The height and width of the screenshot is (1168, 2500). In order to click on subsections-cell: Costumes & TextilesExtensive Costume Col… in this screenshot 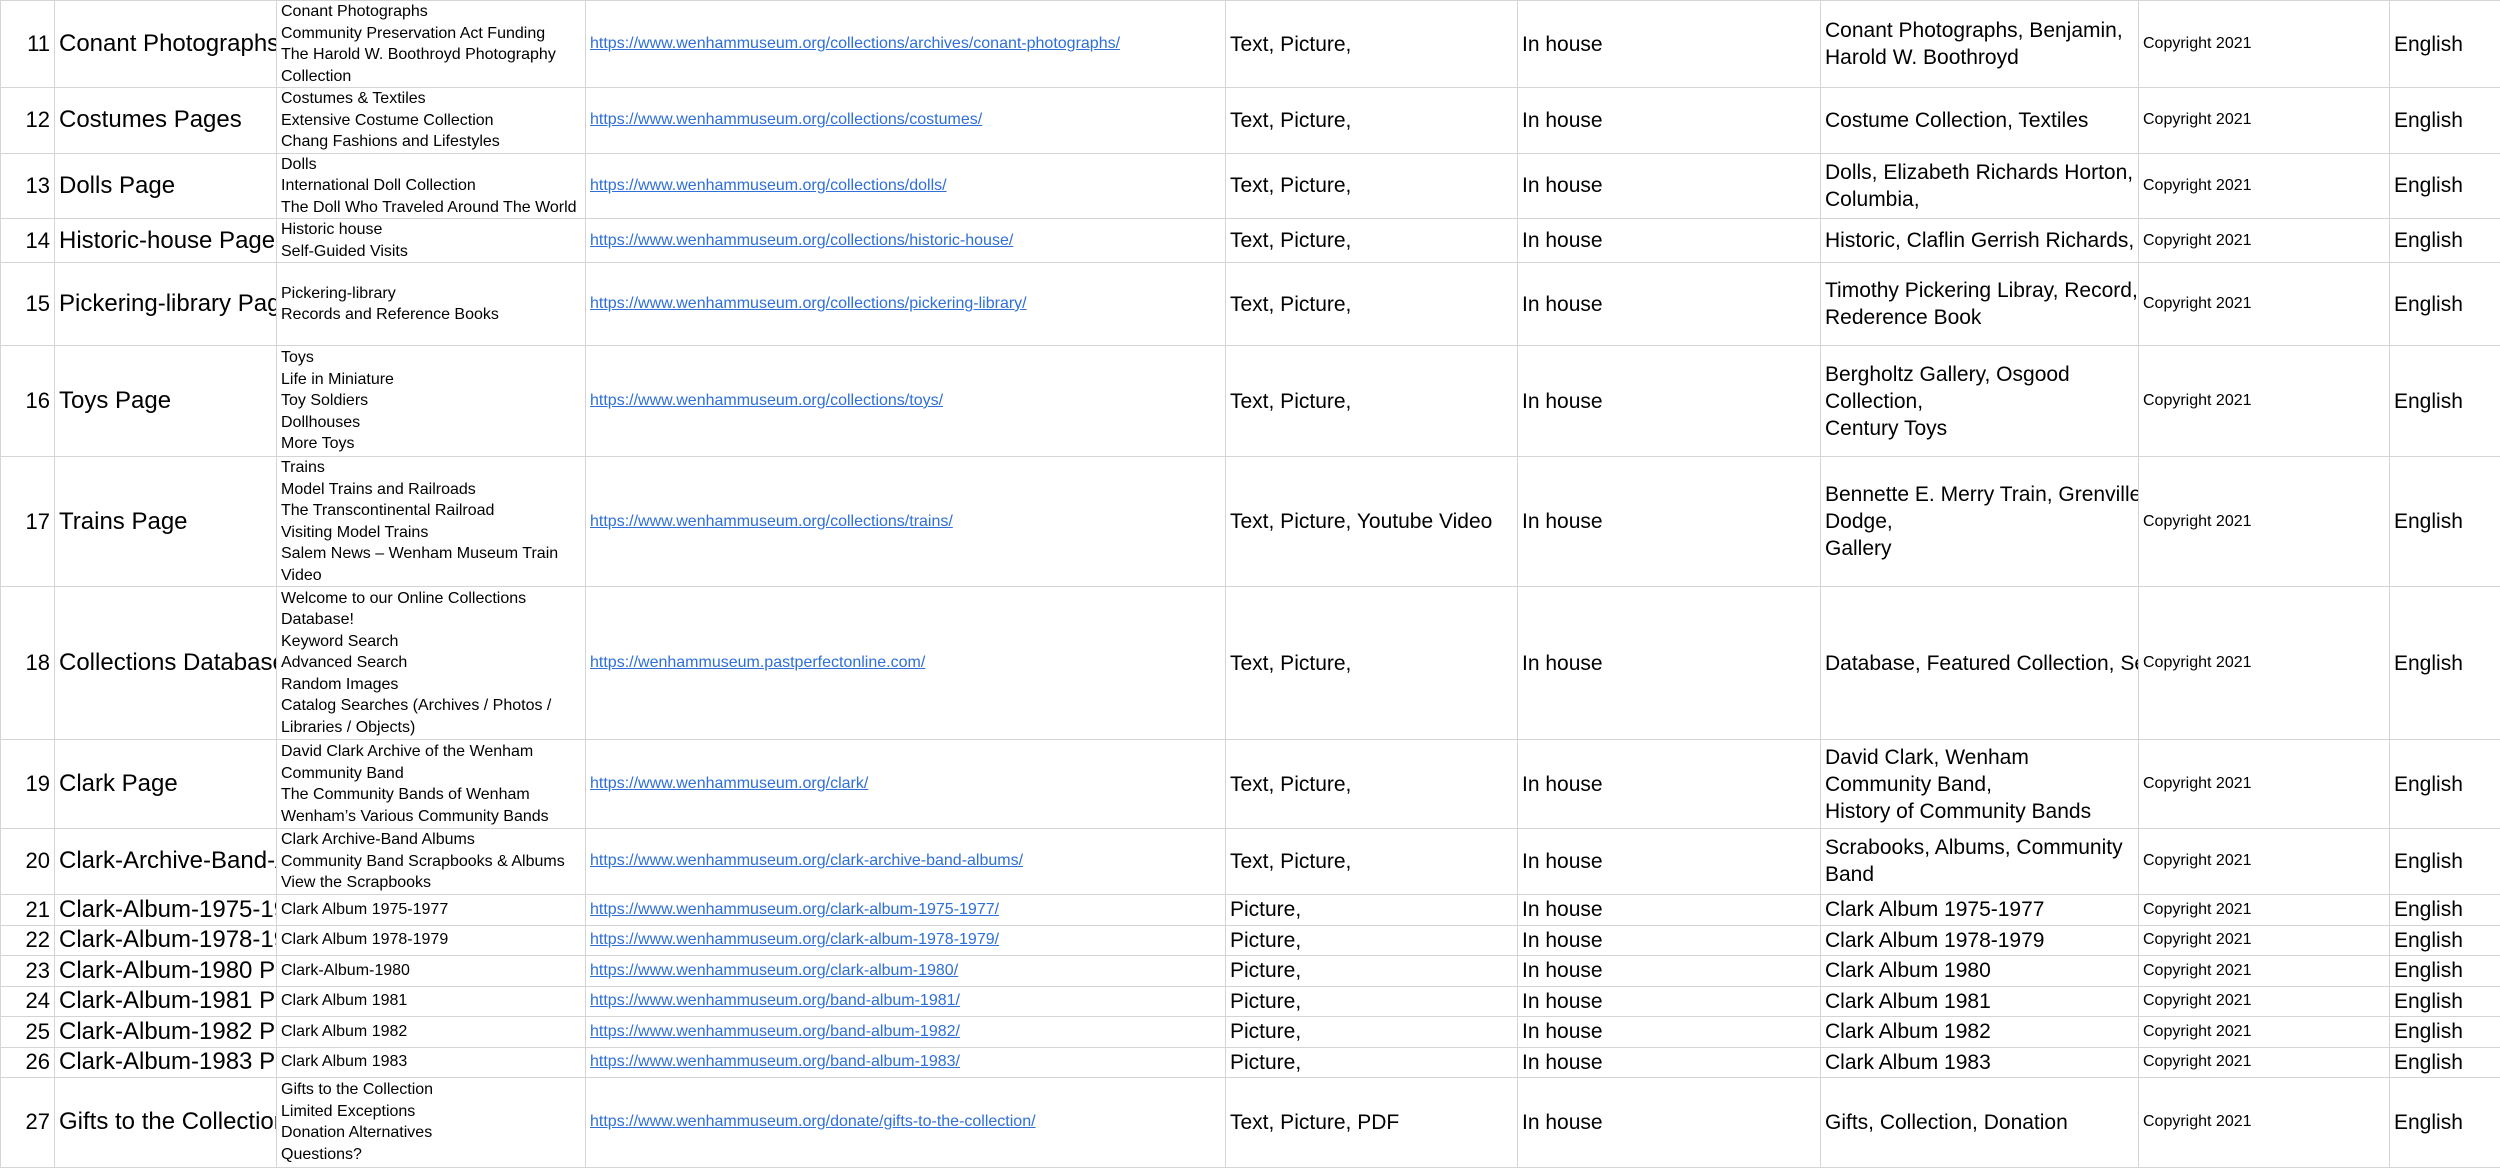, I will do `click(431, 121)`.